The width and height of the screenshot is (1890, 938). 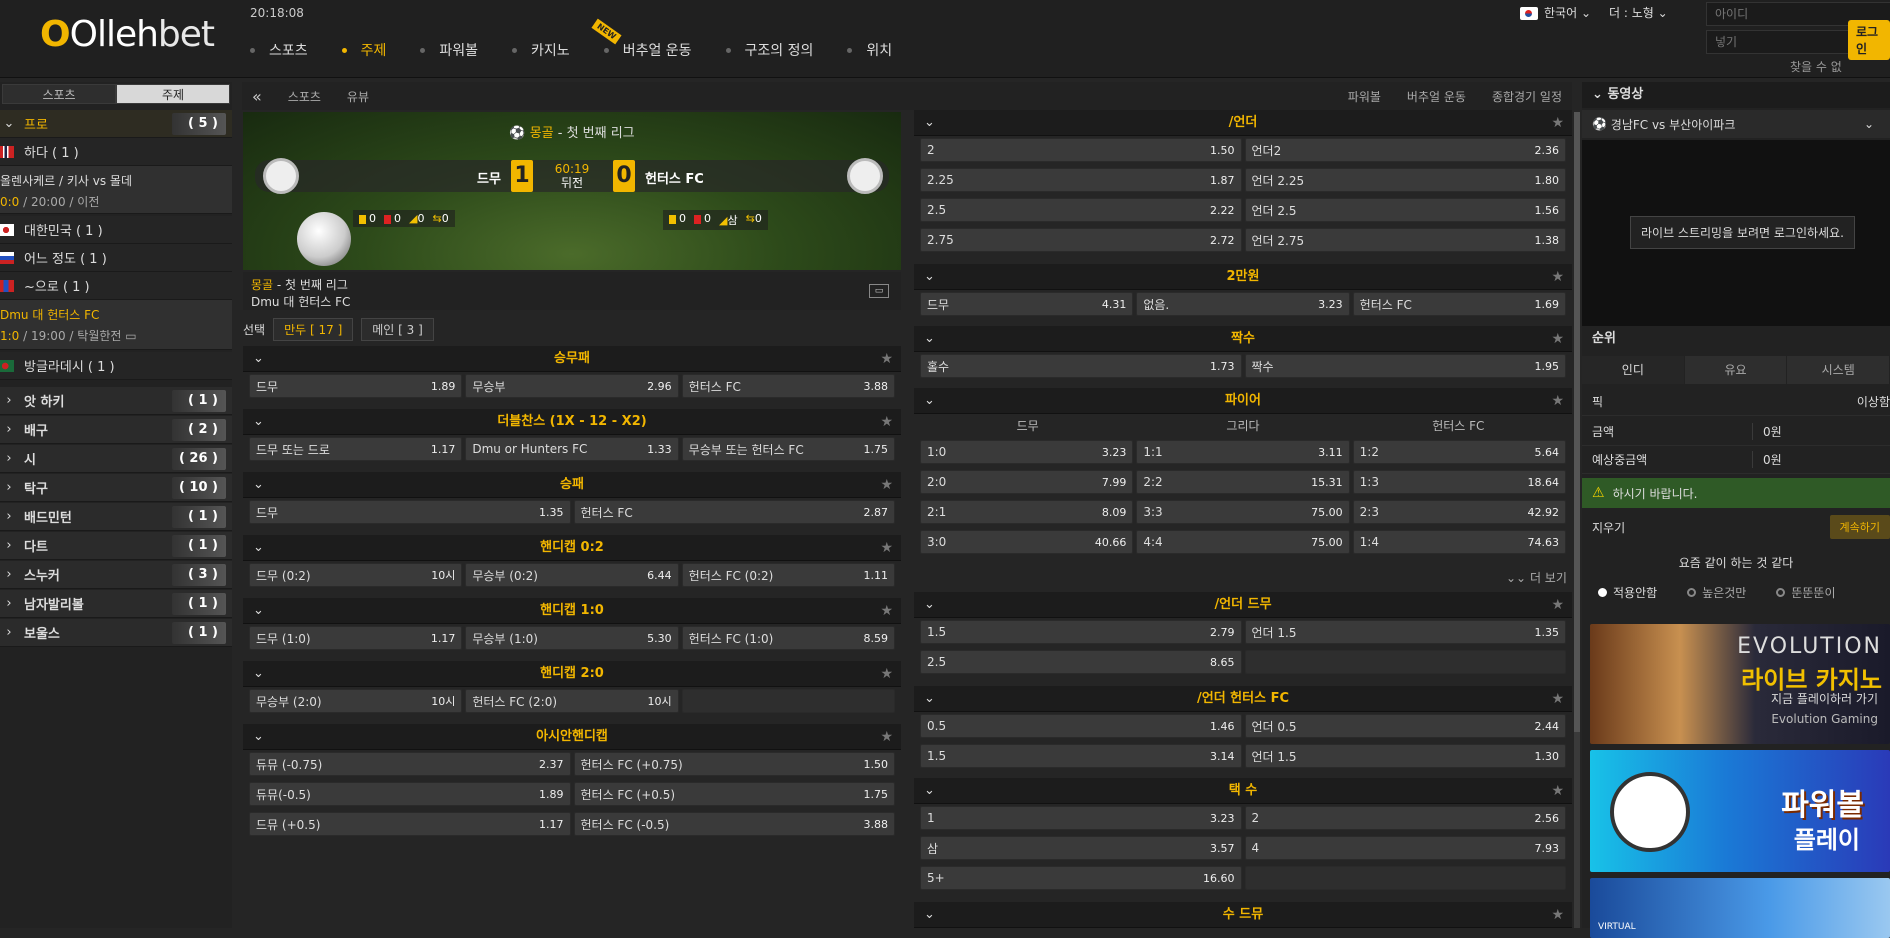 What do you see at coordinates (356, 701) in the screenshot?
I see `odds-cell: 무승부 (2:0) 10시` at bounding box center [356, 701].